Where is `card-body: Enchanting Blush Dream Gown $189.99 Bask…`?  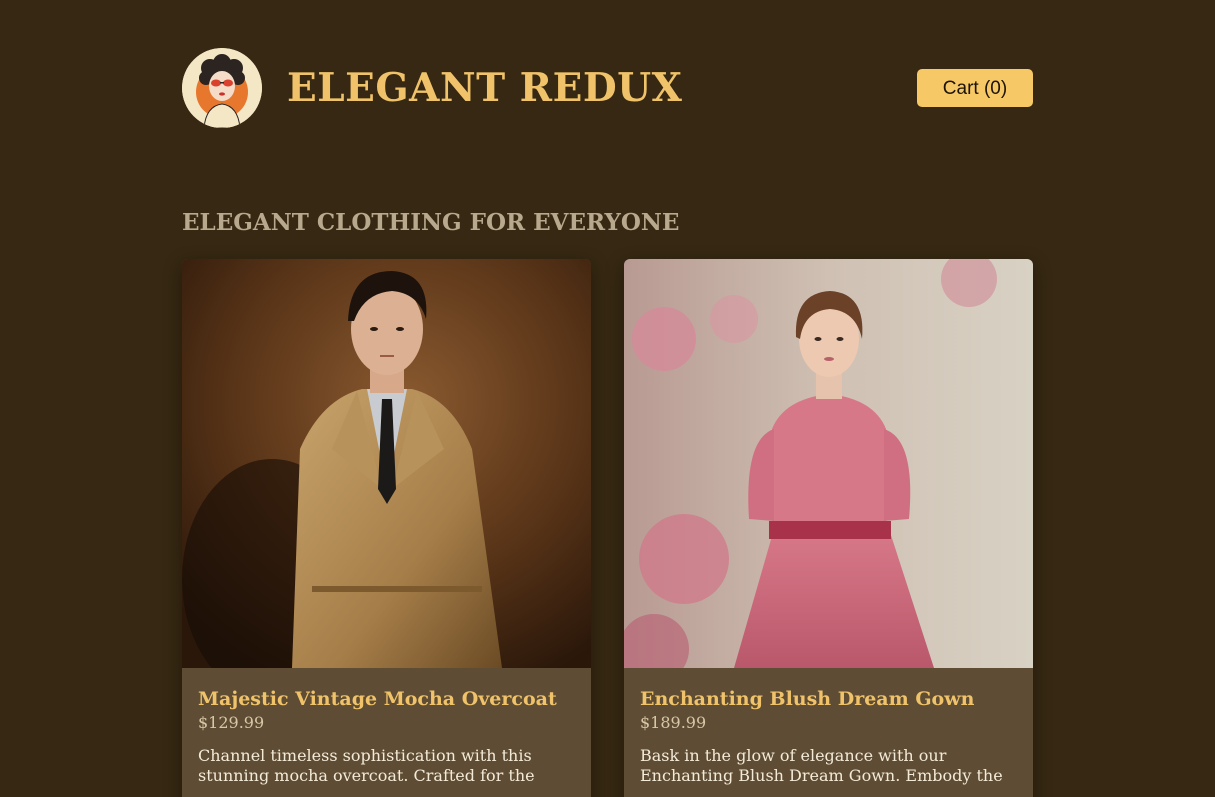 card-body: Enchanting Blush Dream Gown $189.99 Bask… is located at coordinates (828, 727).